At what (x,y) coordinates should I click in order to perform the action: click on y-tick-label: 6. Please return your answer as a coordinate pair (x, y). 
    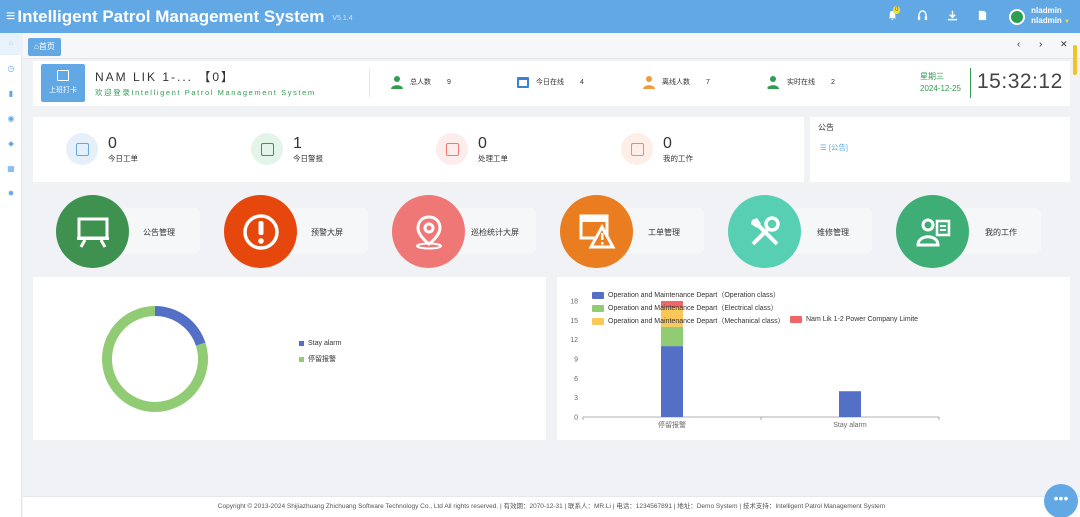
    Looking at the image, I should click on (576, 379).